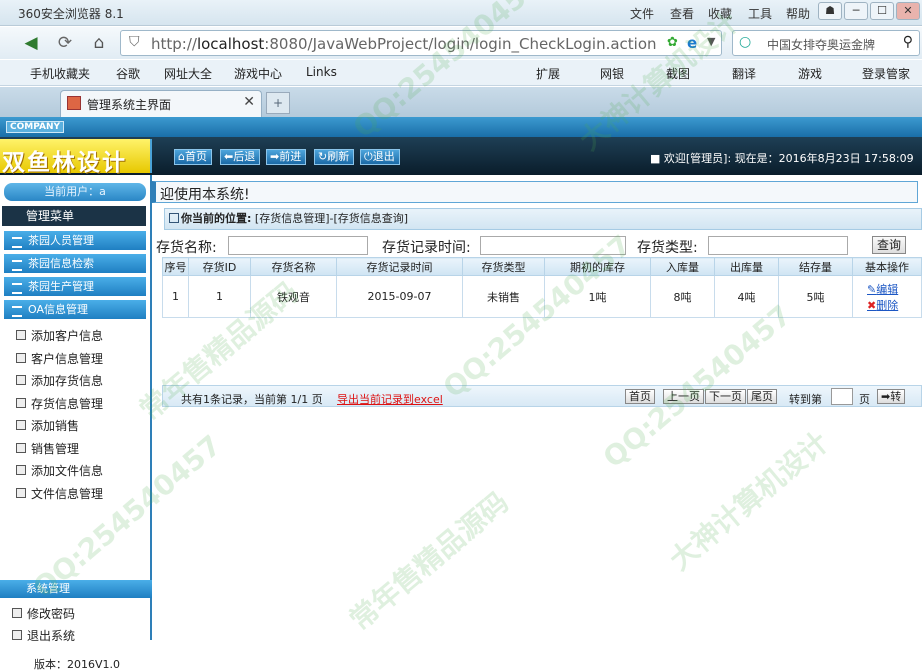 This screenshot has height=672, width=922. I want to click on col-balance: 结存量, so click(815, 266).